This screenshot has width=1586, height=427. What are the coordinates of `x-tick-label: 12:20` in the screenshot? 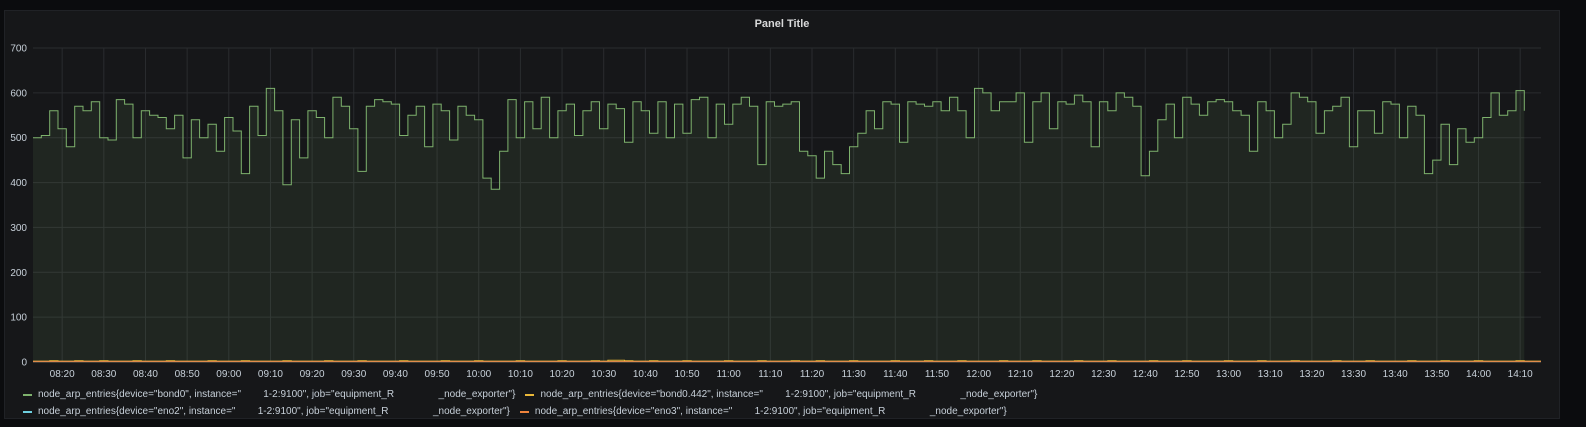 It's located at (1061, 374).